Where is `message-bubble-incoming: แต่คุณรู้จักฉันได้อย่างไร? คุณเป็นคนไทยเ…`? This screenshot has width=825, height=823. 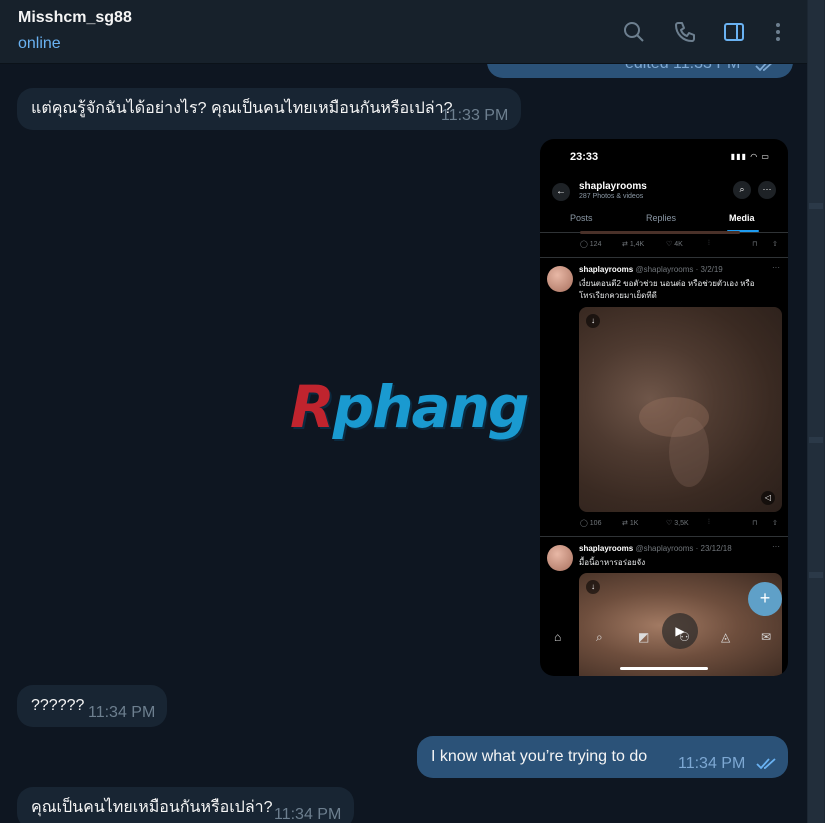 message-bubble-incoming: แต่คุณรู้จักฉันได้อย่างไร? คุณเป็นคนไทยเ… is located at coordinates (269, 109).